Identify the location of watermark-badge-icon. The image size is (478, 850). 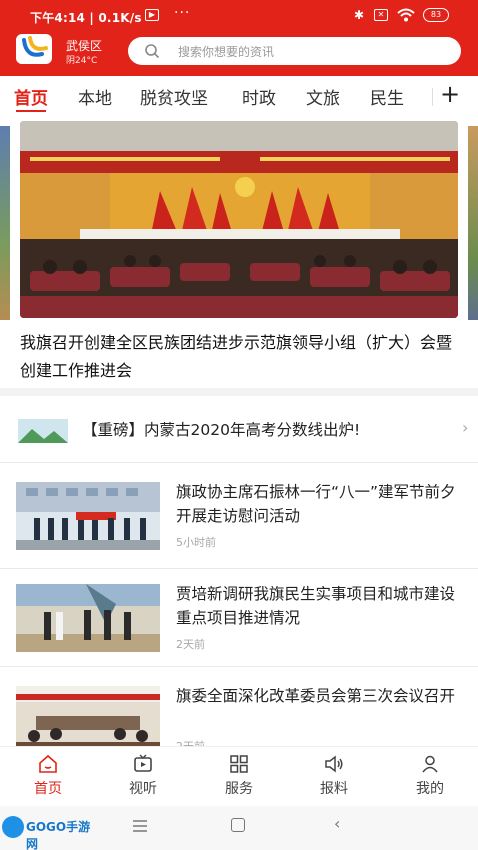
(13, 827).